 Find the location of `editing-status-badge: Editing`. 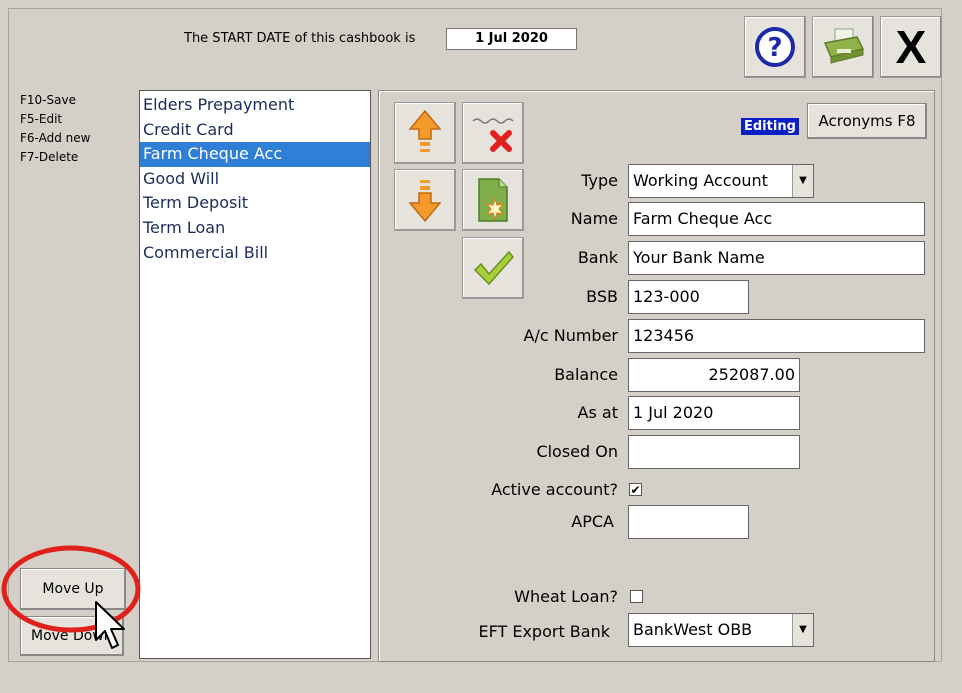

editing-status-badge: Editing is located at coordinates (770, 126).